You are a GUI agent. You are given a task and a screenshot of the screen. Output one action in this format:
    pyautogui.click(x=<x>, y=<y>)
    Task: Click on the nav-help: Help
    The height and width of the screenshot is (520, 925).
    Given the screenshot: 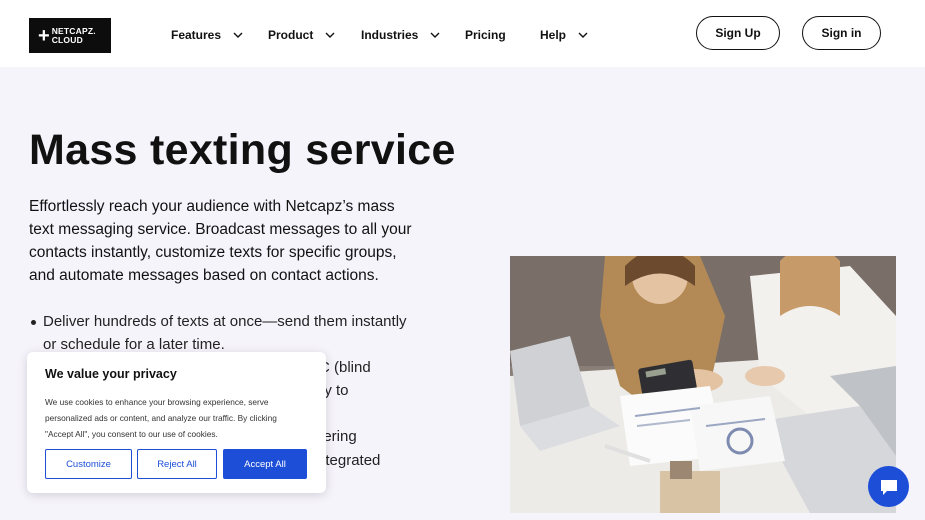 What is the action you would take?
    pyautogui.click(x=564, y=35)
    